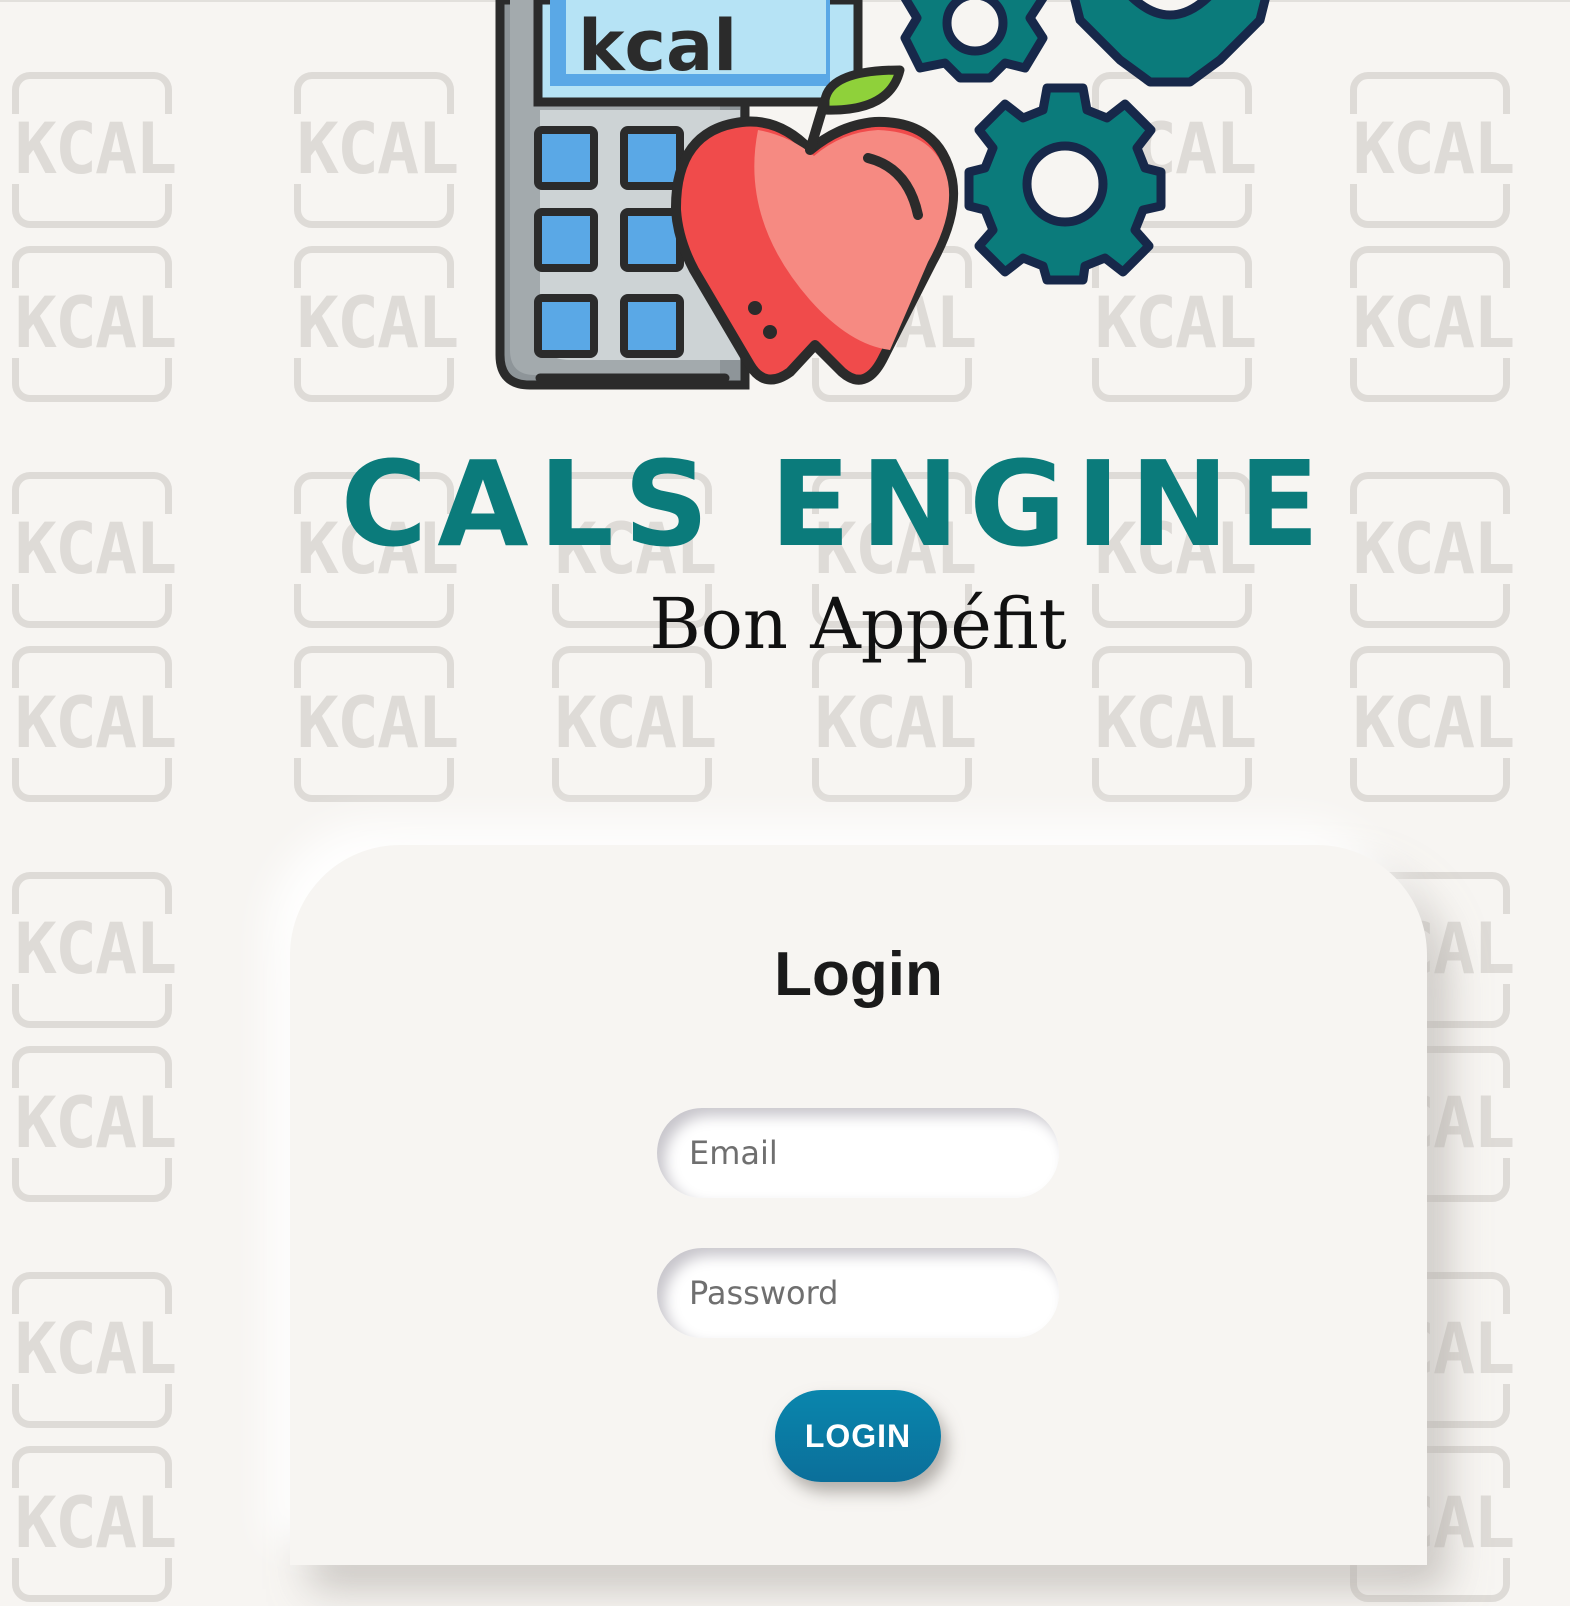 This screenshot has width=1570, height=1606. I want to click on app-logo: kcal, so click(880, 200).